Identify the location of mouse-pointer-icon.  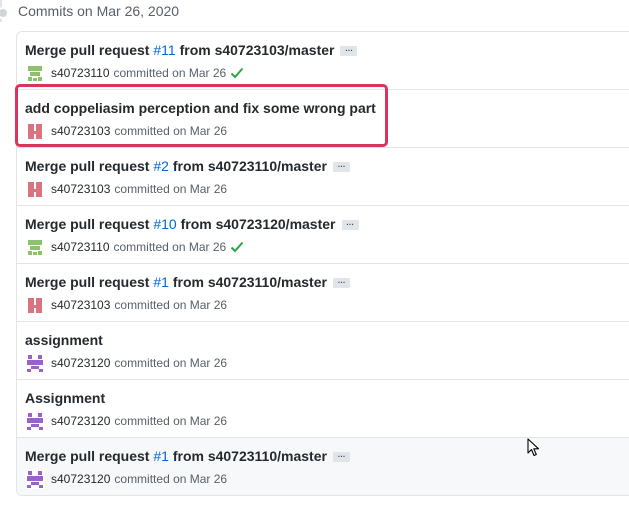
(533, 447).